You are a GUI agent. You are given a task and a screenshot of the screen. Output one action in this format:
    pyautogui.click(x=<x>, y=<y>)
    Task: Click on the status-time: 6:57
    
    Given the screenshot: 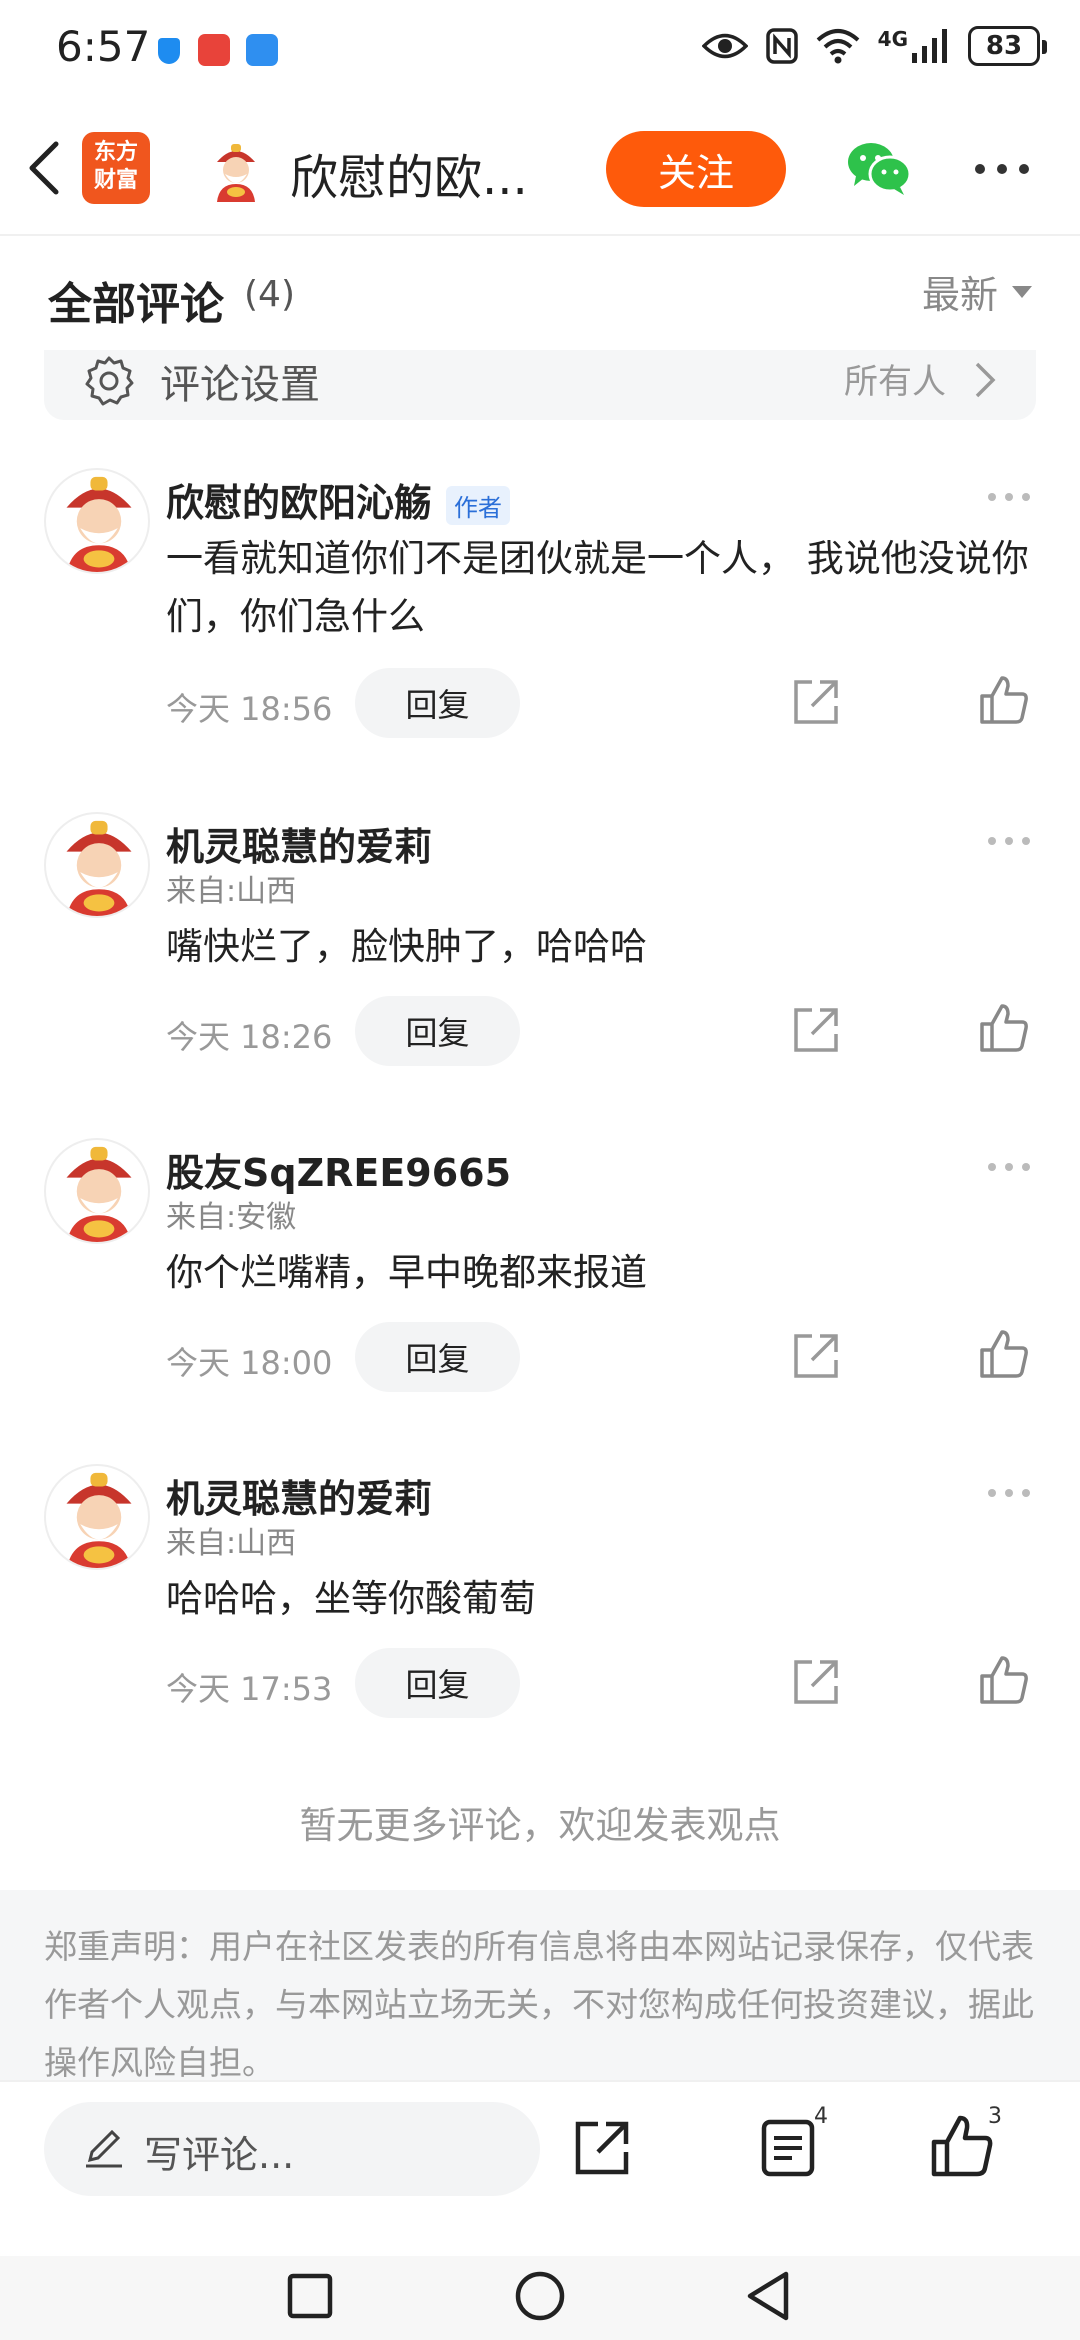 What is the action you would take?
    pyautogui.click(x=103, y=46)
    